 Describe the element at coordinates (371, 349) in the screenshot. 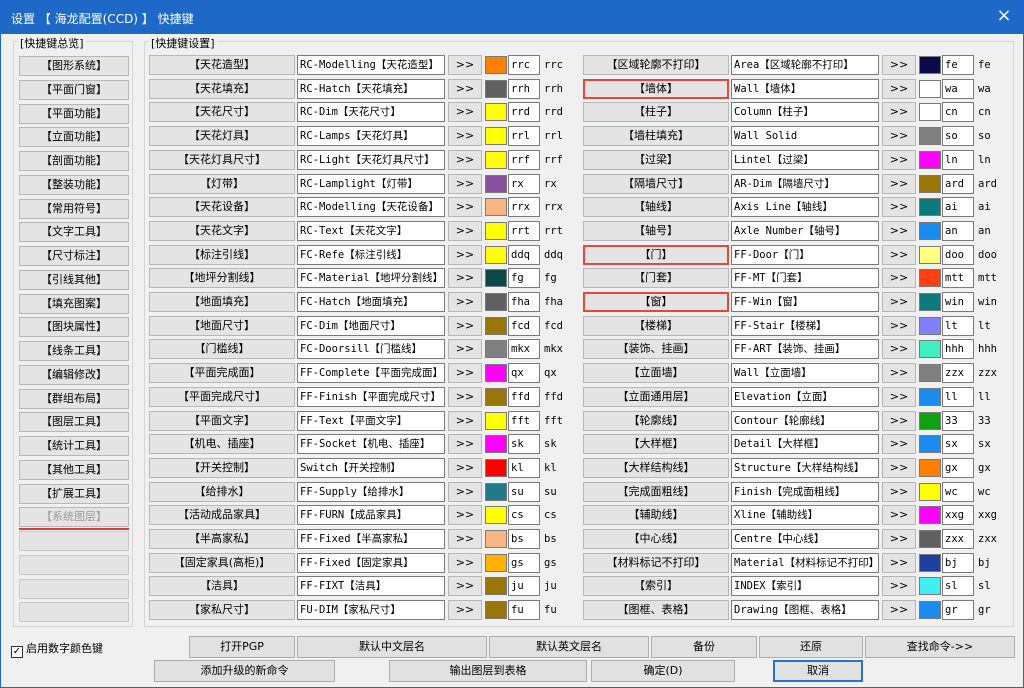

I see `command-field: FC-Doorsill【门槛线】` at that location.